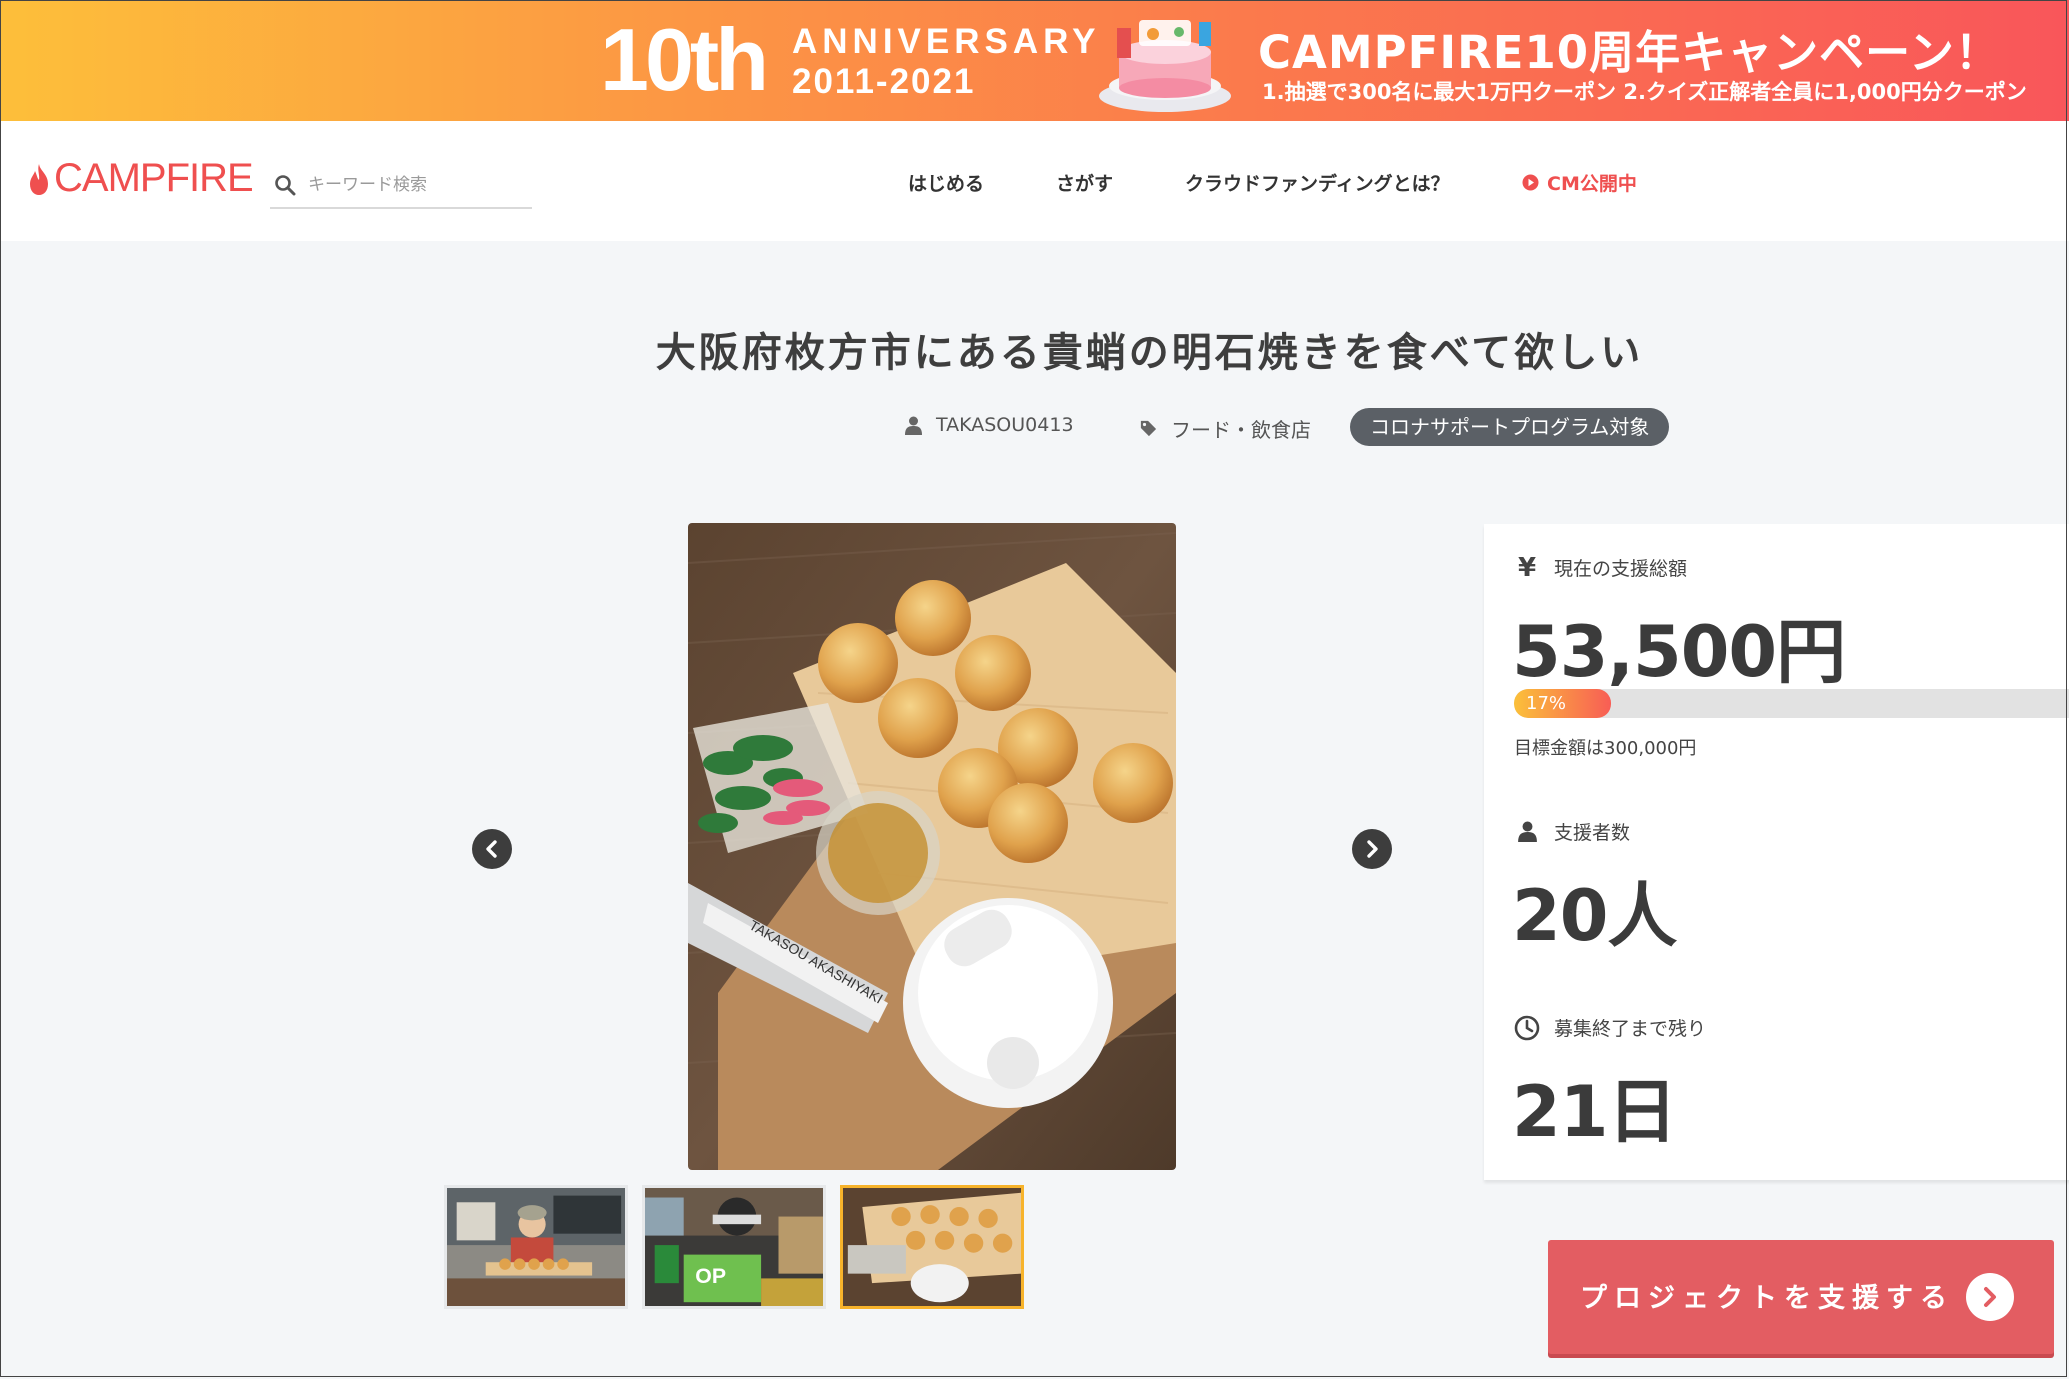 This screenshot has height=1379, width=2069. I want to click on gallery-thumbnail-2: OP, so click(734, 1247).